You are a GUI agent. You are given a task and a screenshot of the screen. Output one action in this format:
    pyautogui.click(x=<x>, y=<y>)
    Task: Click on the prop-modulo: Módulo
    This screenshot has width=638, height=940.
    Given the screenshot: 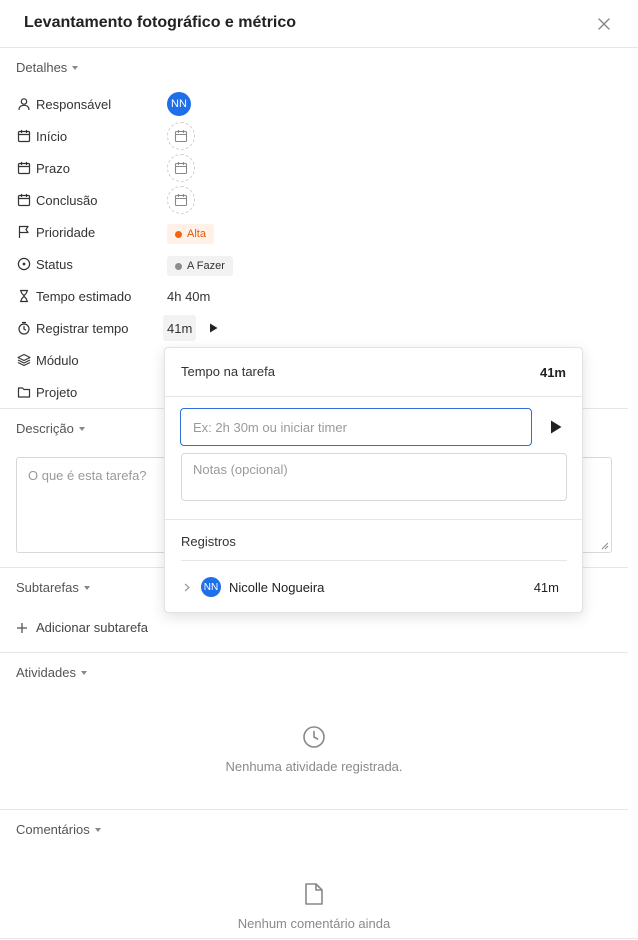 What is the action you would take?
    pyautogui.click(x=47, y=360)
    